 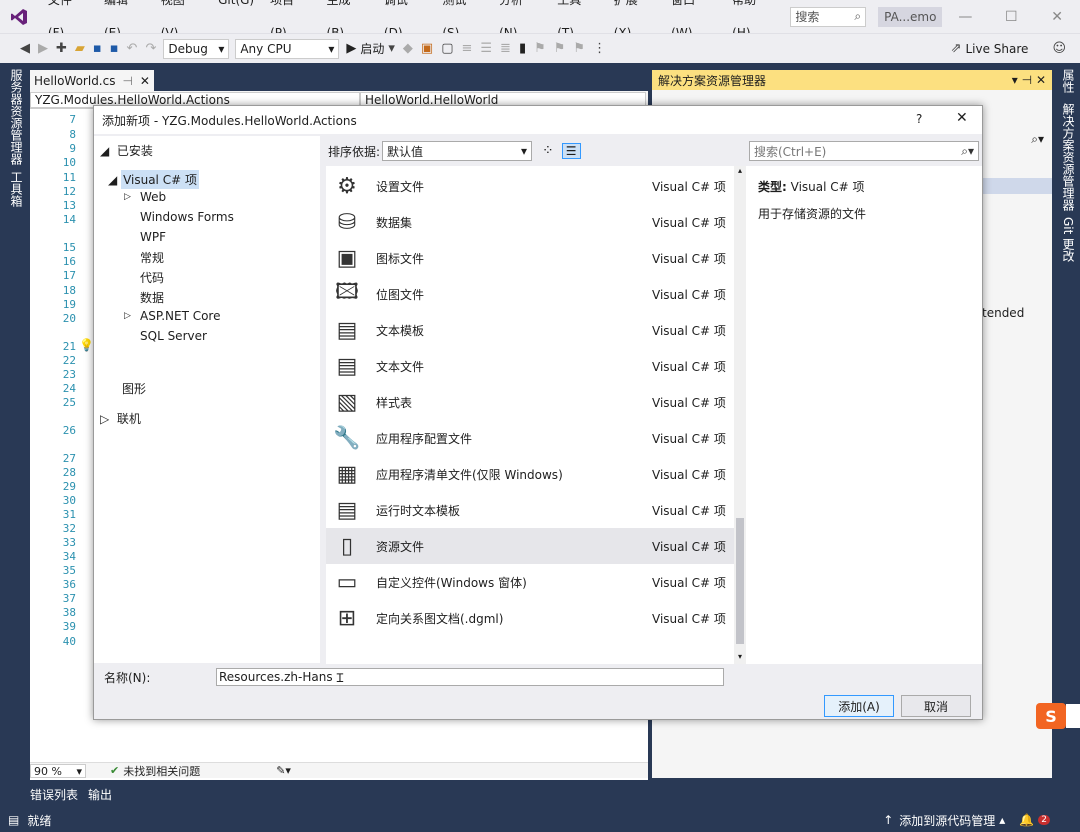 I want to click on tree-node-partial: tended, so click(x=1003, y=313).